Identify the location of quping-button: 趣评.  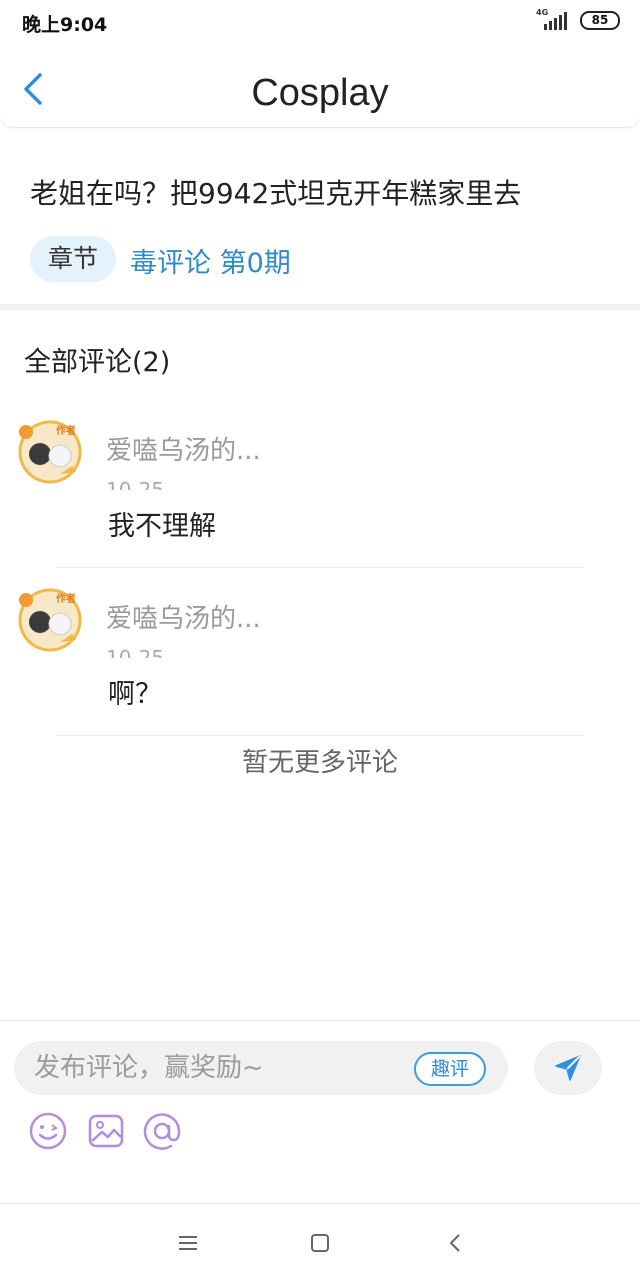
(450, 1069).